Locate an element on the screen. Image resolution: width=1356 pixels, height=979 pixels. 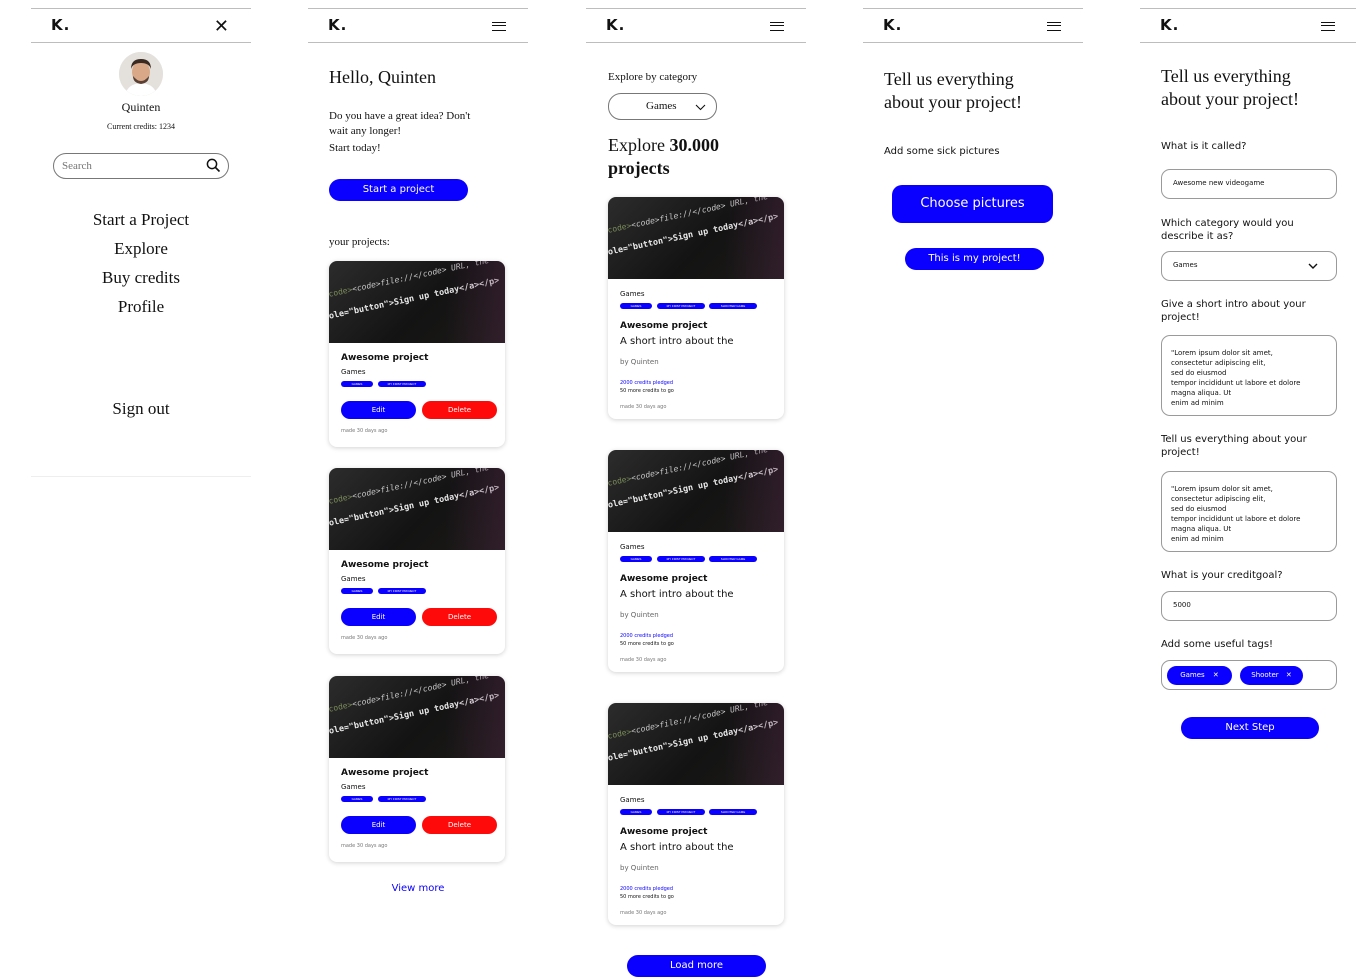
everything-question-line-2: project! is located at coordinates (1180, 452).